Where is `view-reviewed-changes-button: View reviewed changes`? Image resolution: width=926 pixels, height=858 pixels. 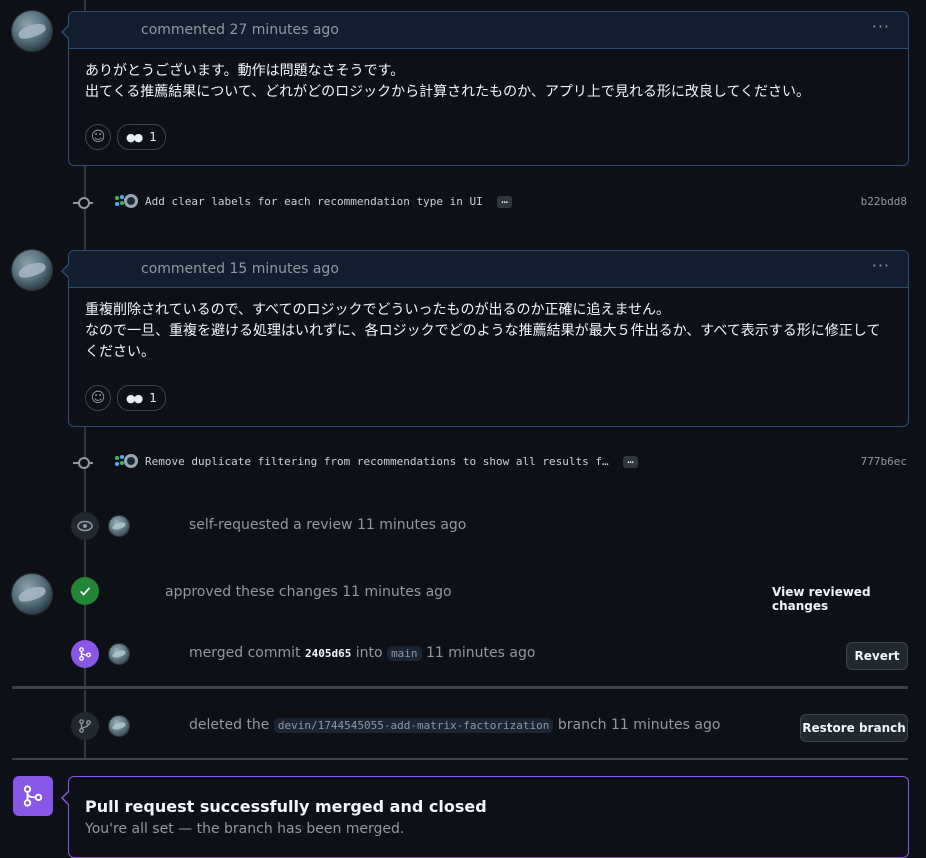
view-reviewed-changes-button: View reviewed changes is located at coordinates (849, 599).